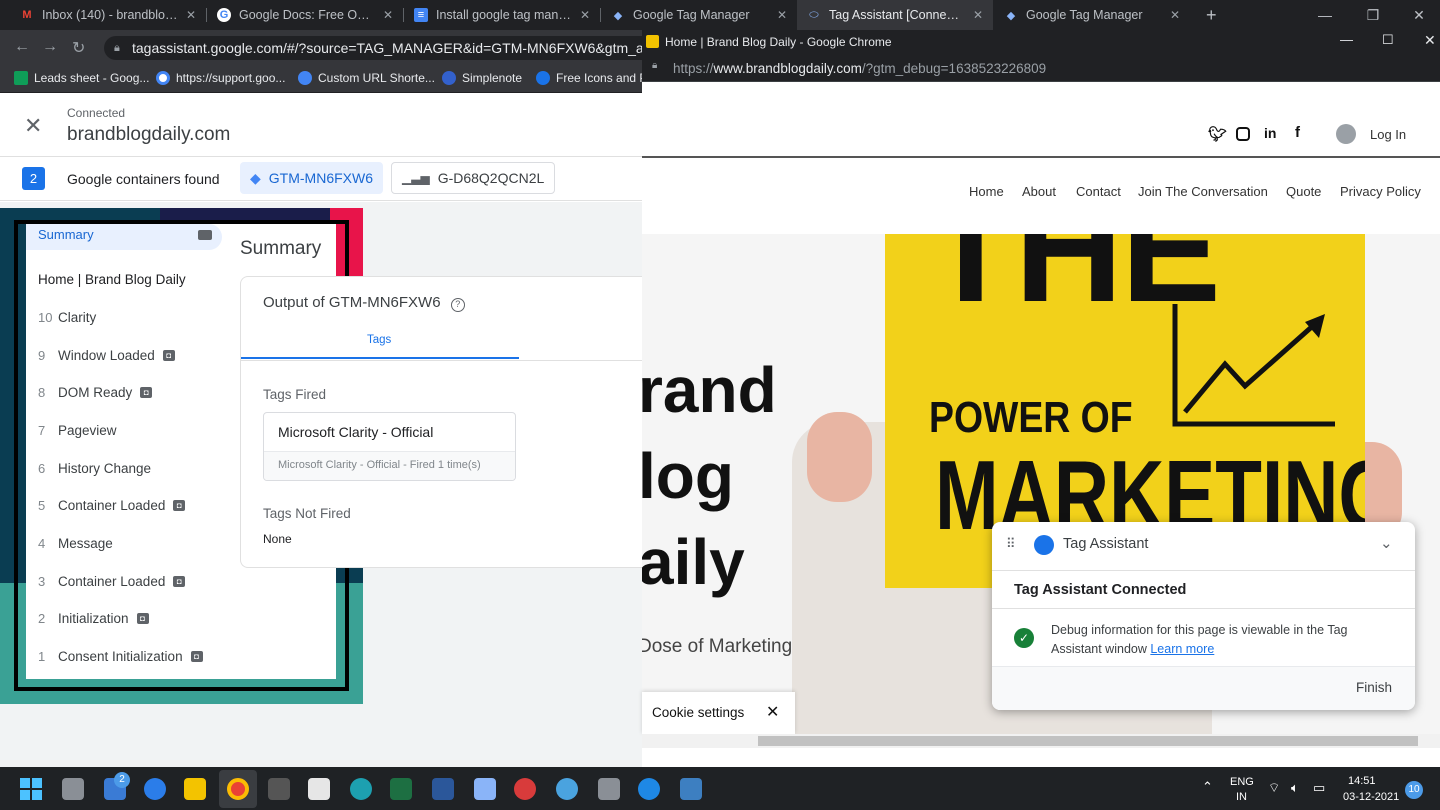 The image size is (1440, 810). Describe the element at coordinates (1371, 797) in the screenshot. I see `clock-date: 03-12-2021` at that location.